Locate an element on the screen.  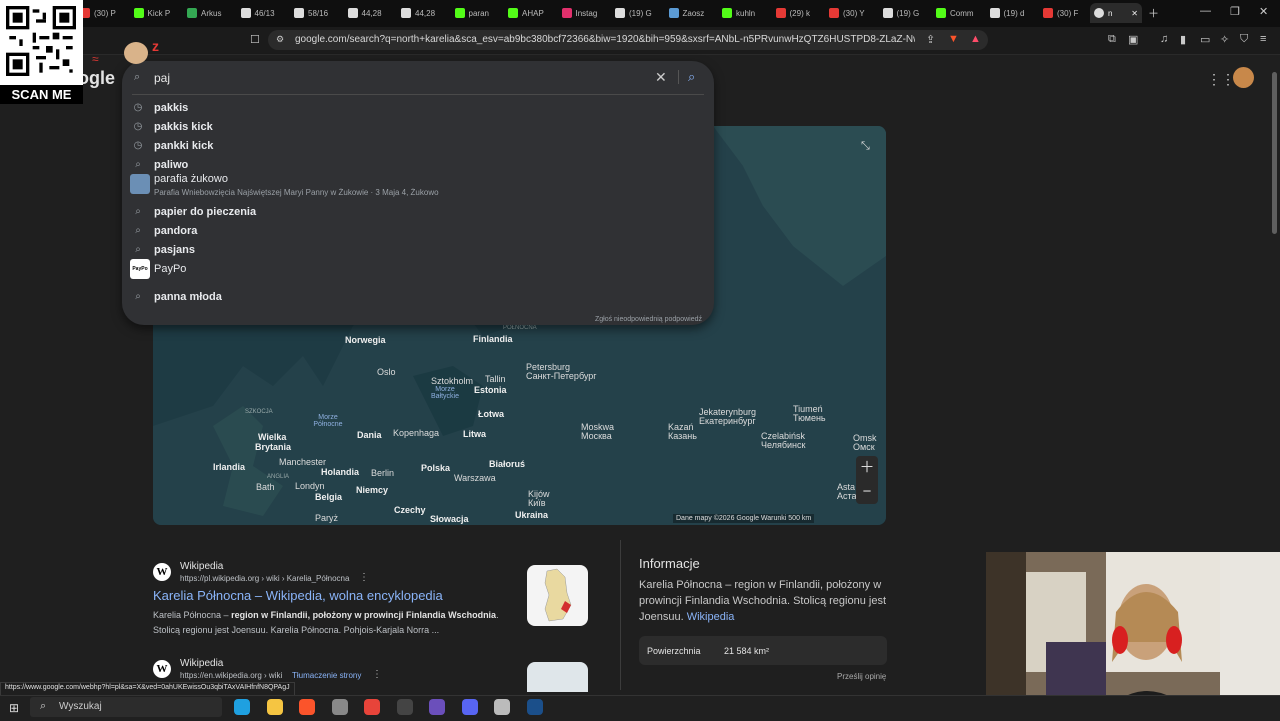
new-tab-icon: ＋ is located at coordinates (1153, 13).